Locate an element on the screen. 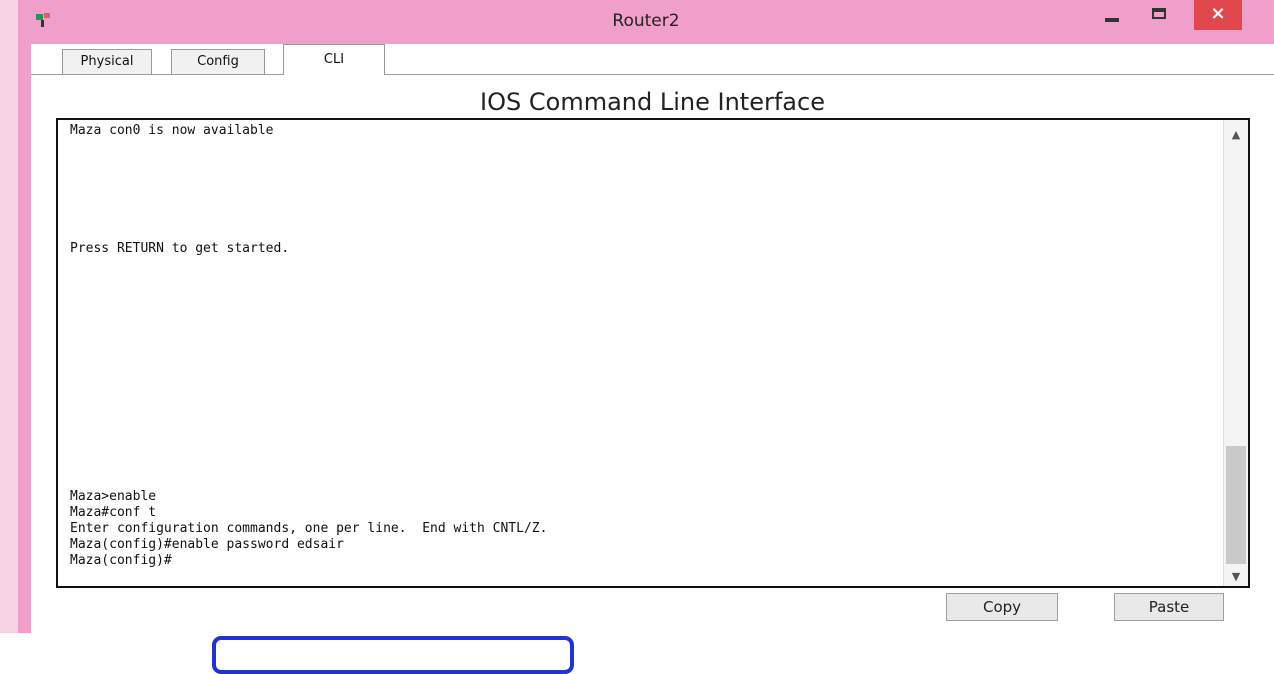 This screenshot has width=1274, height=674. tab-config: Config is located at coordinates (218, 61).